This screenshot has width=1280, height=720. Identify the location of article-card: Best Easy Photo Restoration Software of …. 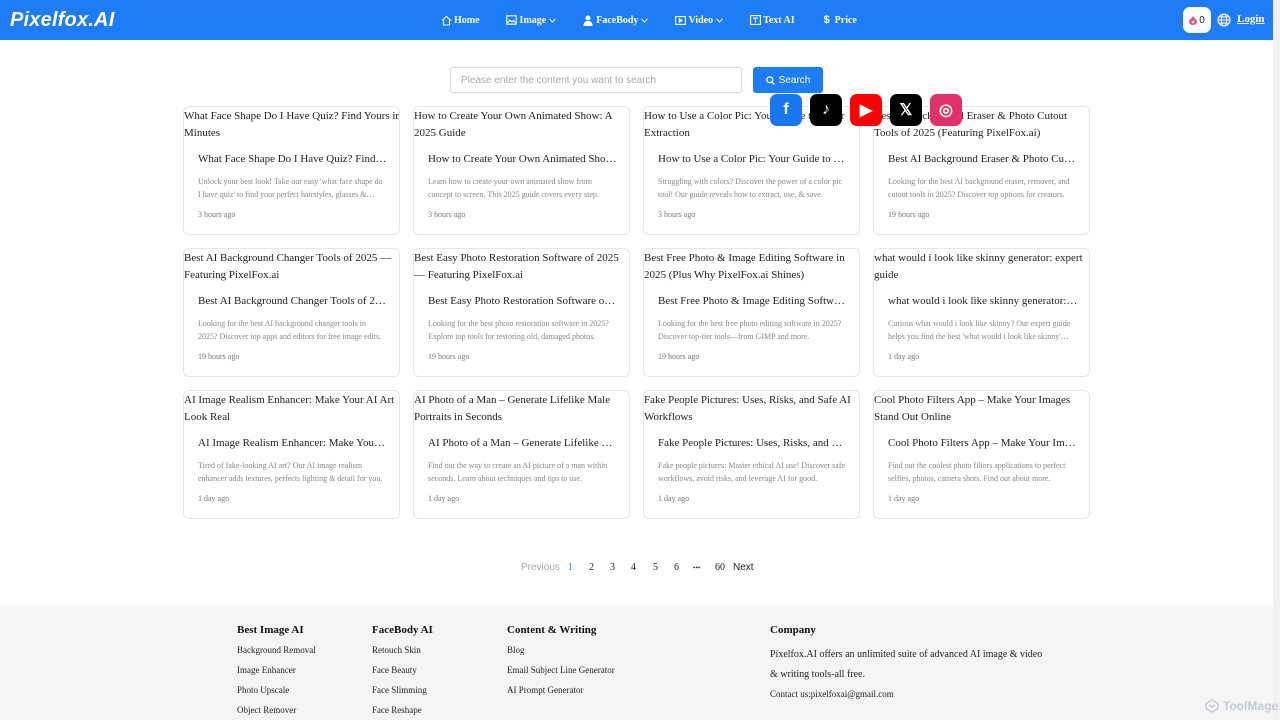
(521, 312).